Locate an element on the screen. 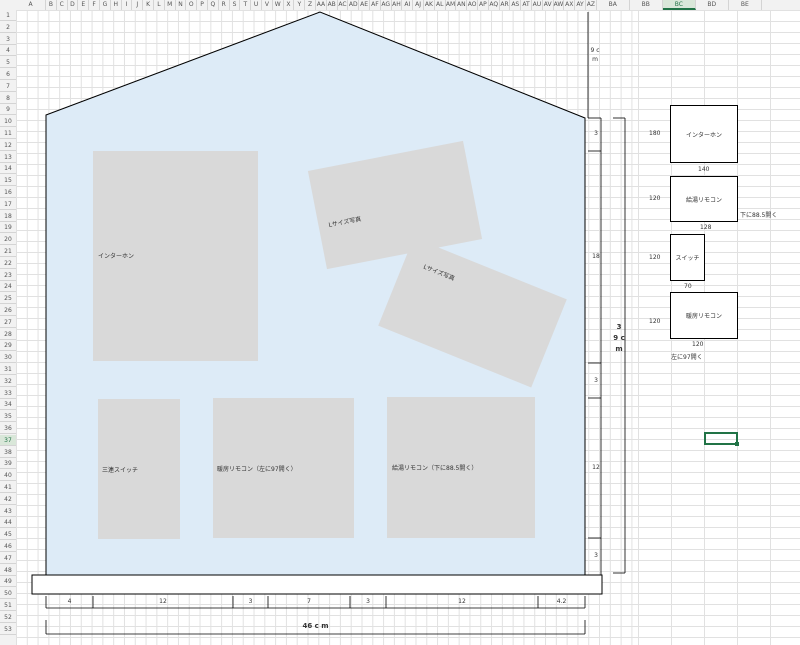  photo-label-1: Lサイズ写真 is located at coordinates (345, 222).